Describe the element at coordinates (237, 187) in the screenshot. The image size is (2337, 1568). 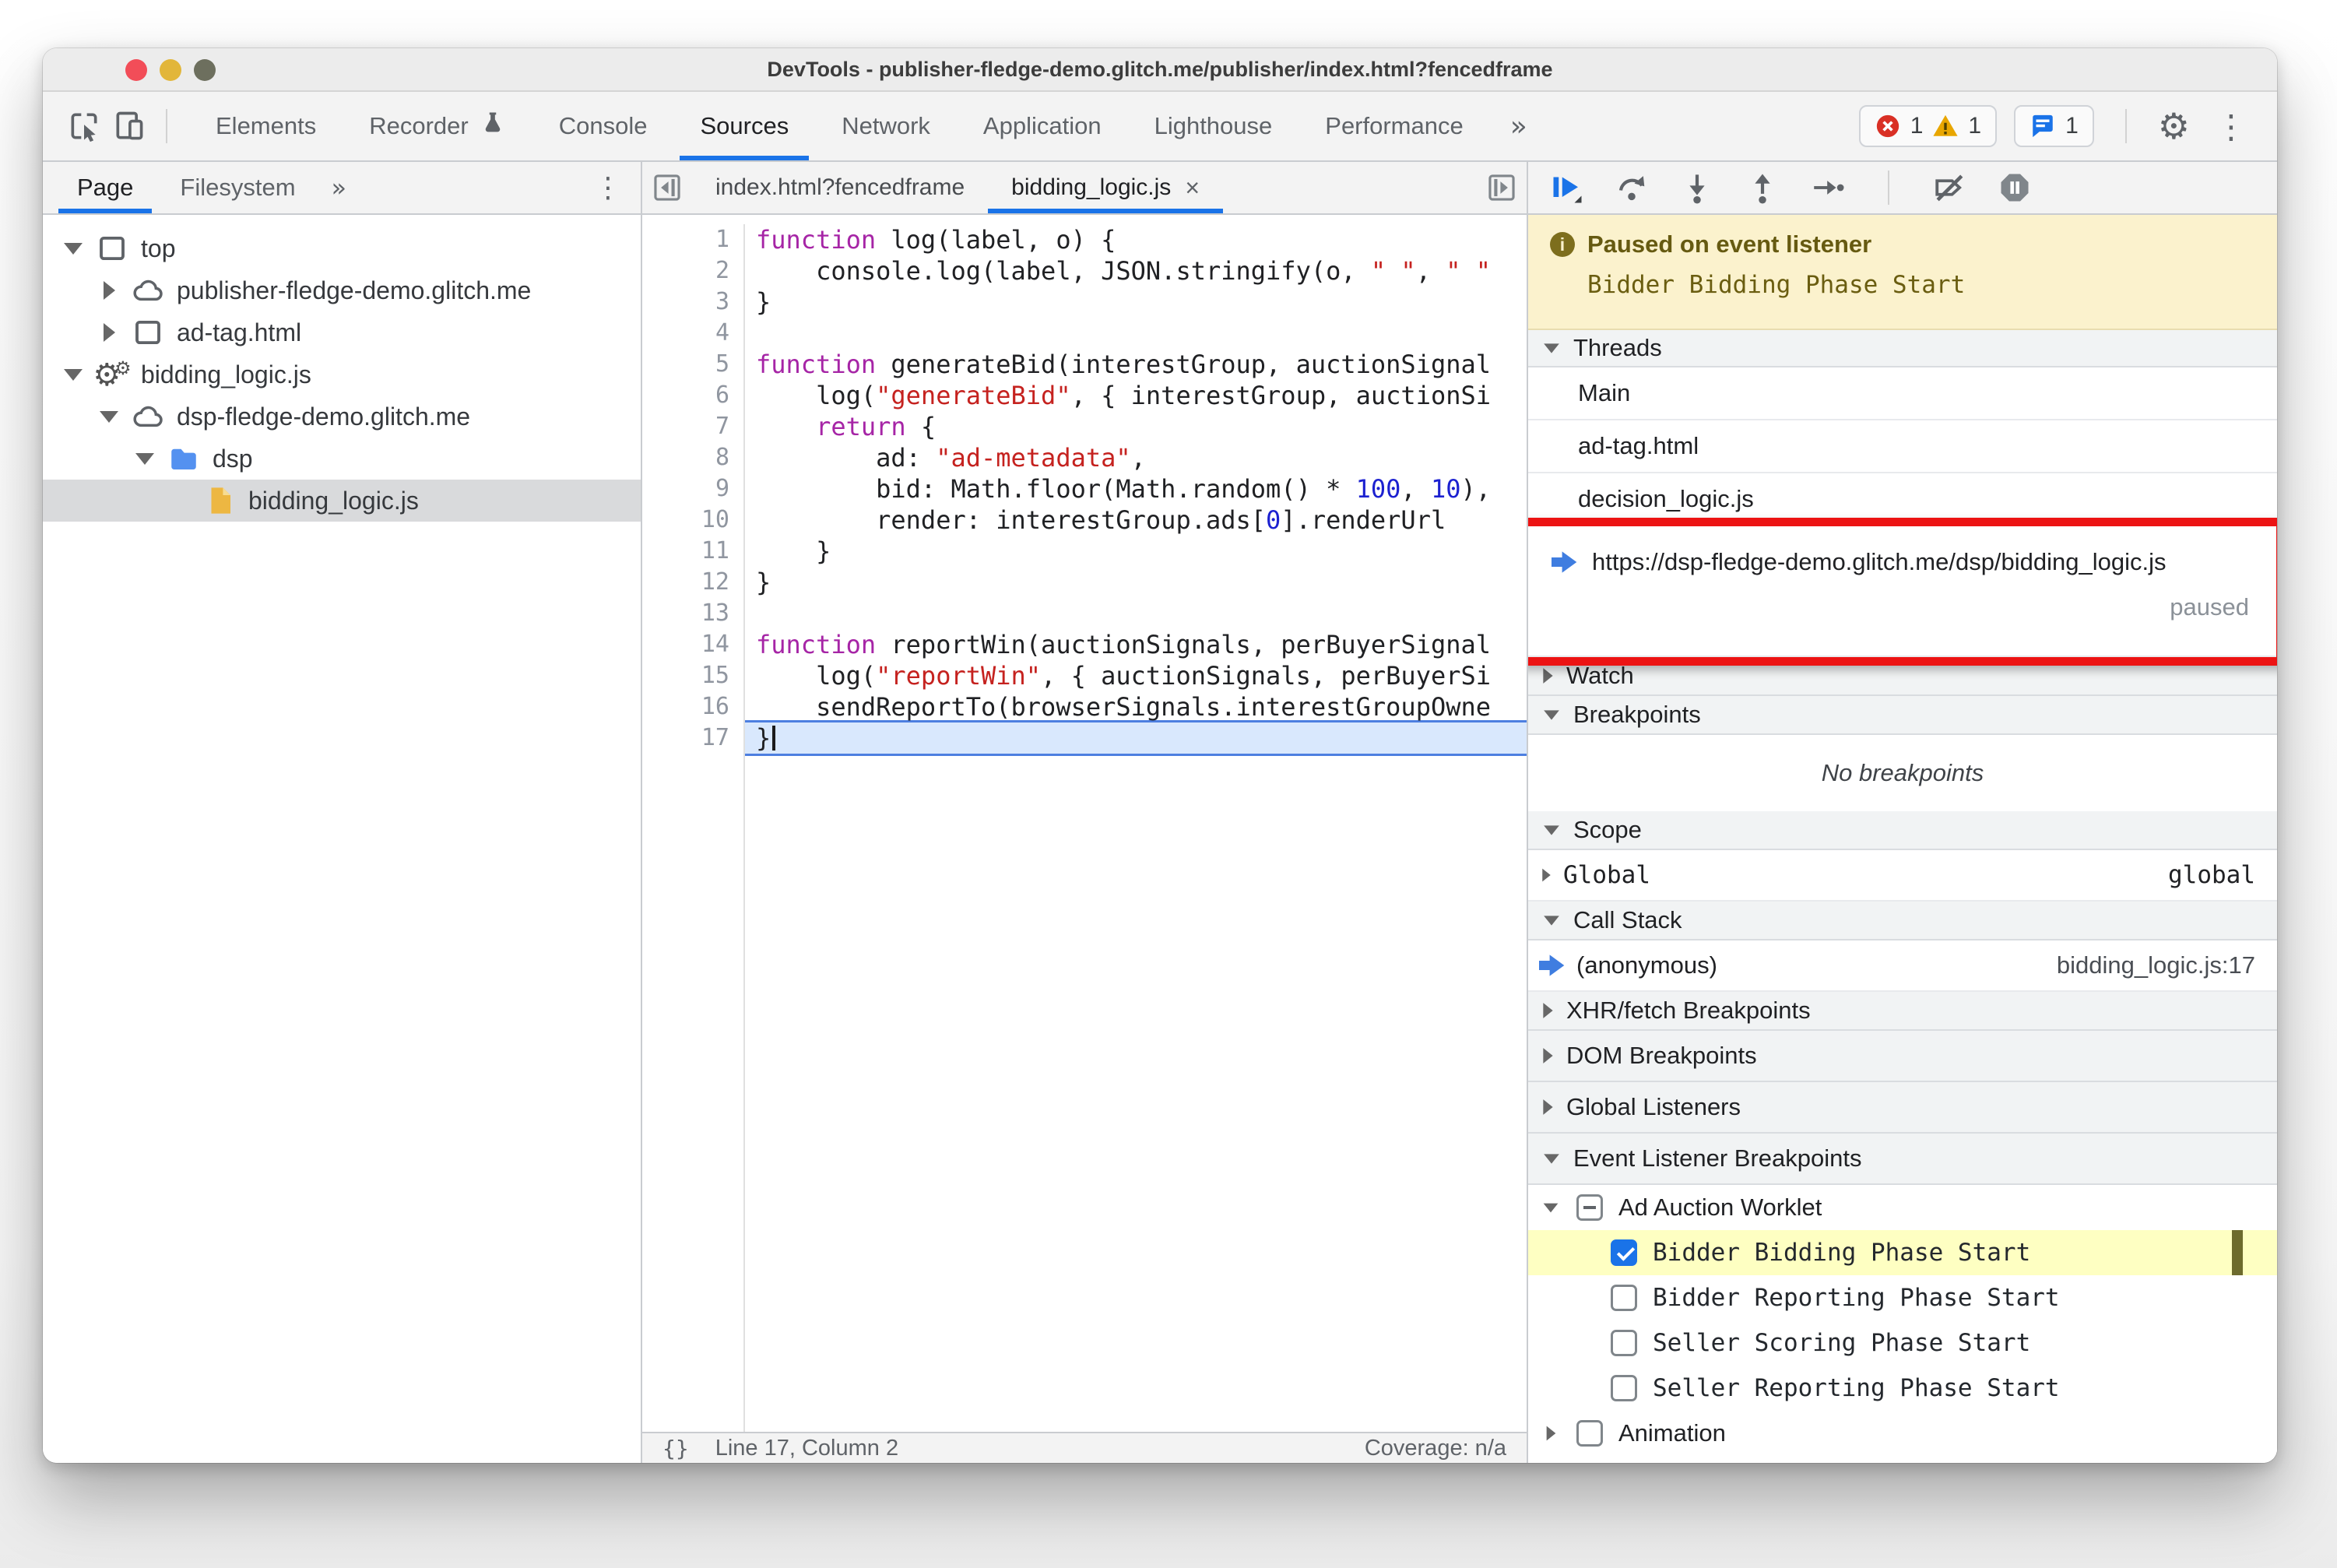
I see `navigator-tab-filesystem: Filesystem` at that location.